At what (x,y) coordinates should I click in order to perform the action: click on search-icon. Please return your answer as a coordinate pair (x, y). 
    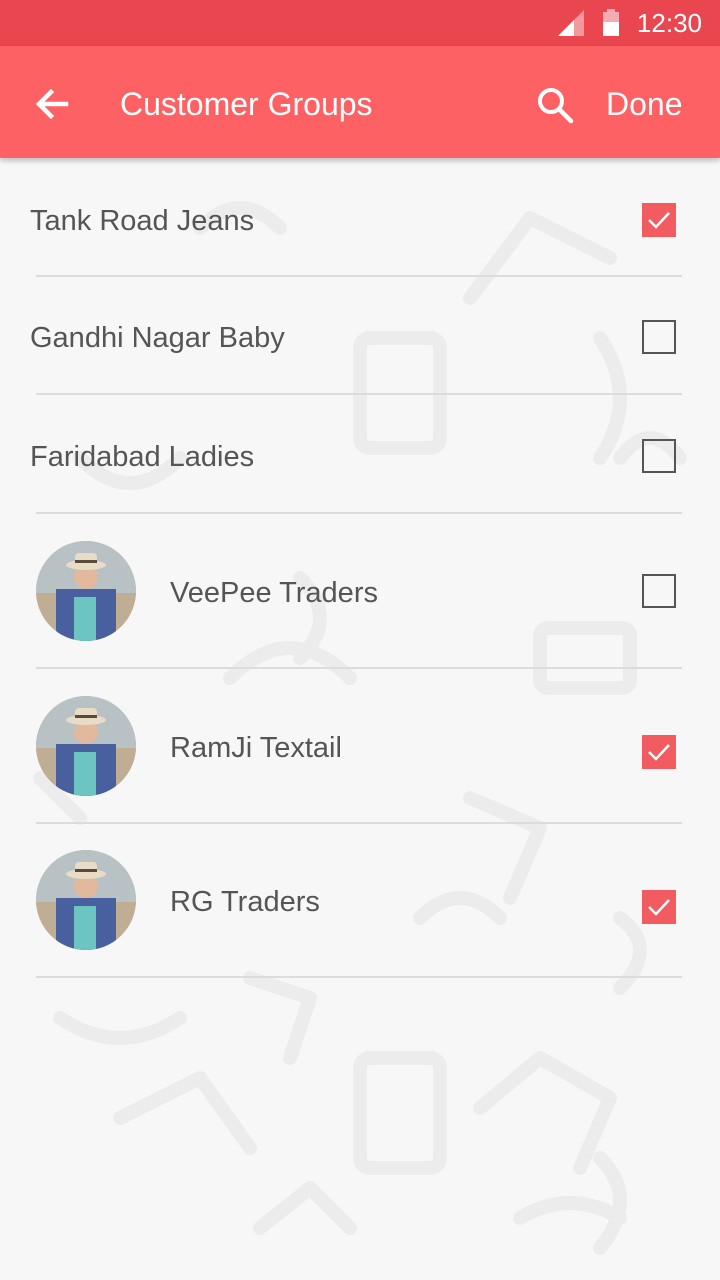
    Looking at the image, I should click on (555, 105).